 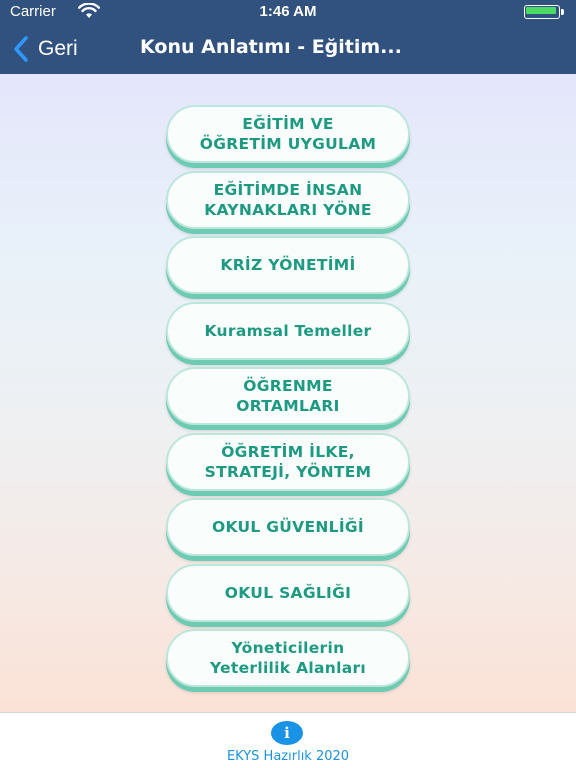 I want to click on menu-button-egitim-ogretim: EĞİTİM VE ÖĞRETİM UYGULAM, so click(x=288, y=134).